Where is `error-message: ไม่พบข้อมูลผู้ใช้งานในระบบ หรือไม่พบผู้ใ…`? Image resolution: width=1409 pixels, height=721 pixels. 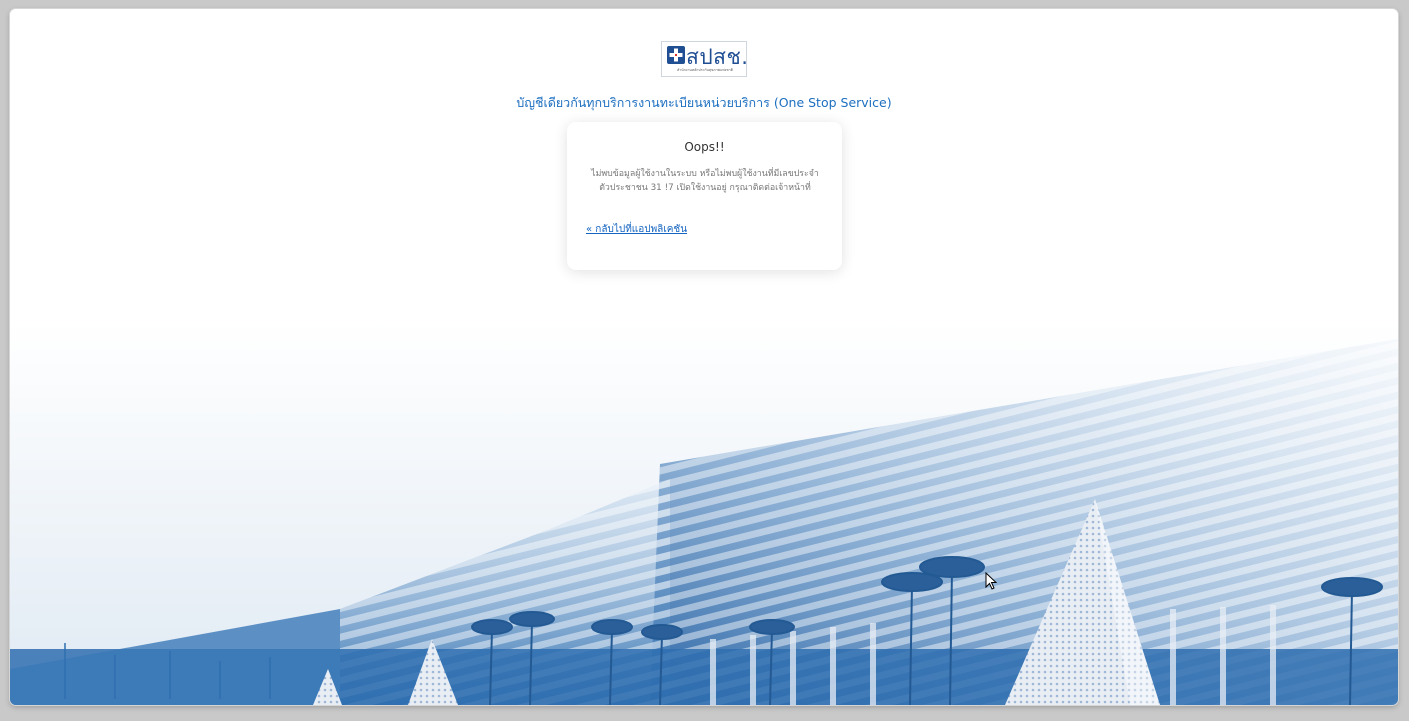 error-message: ไม่พบข้อมูลผู้ใช้งานในระบบ หรือไม่พบผู้ใ… is located at coordinates (705, 181).